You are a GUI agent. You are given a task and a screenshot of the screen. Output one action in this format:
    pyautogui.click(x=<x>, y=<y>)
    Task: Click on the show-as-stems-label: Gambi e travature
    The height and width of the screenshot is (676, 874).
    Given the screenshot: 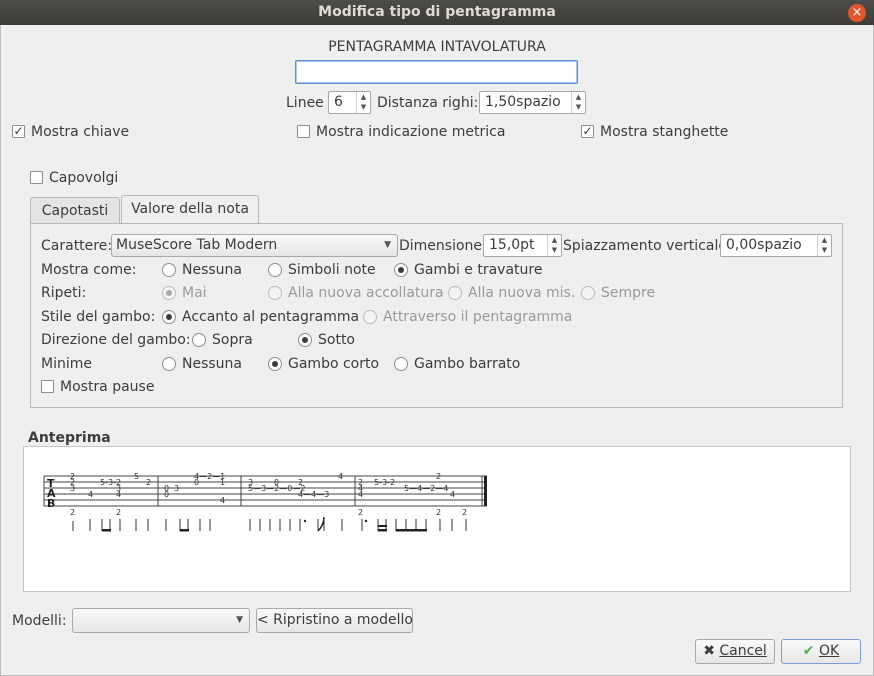 What is the action you would take?
    pyautogui.click(x=478, y=270)
    